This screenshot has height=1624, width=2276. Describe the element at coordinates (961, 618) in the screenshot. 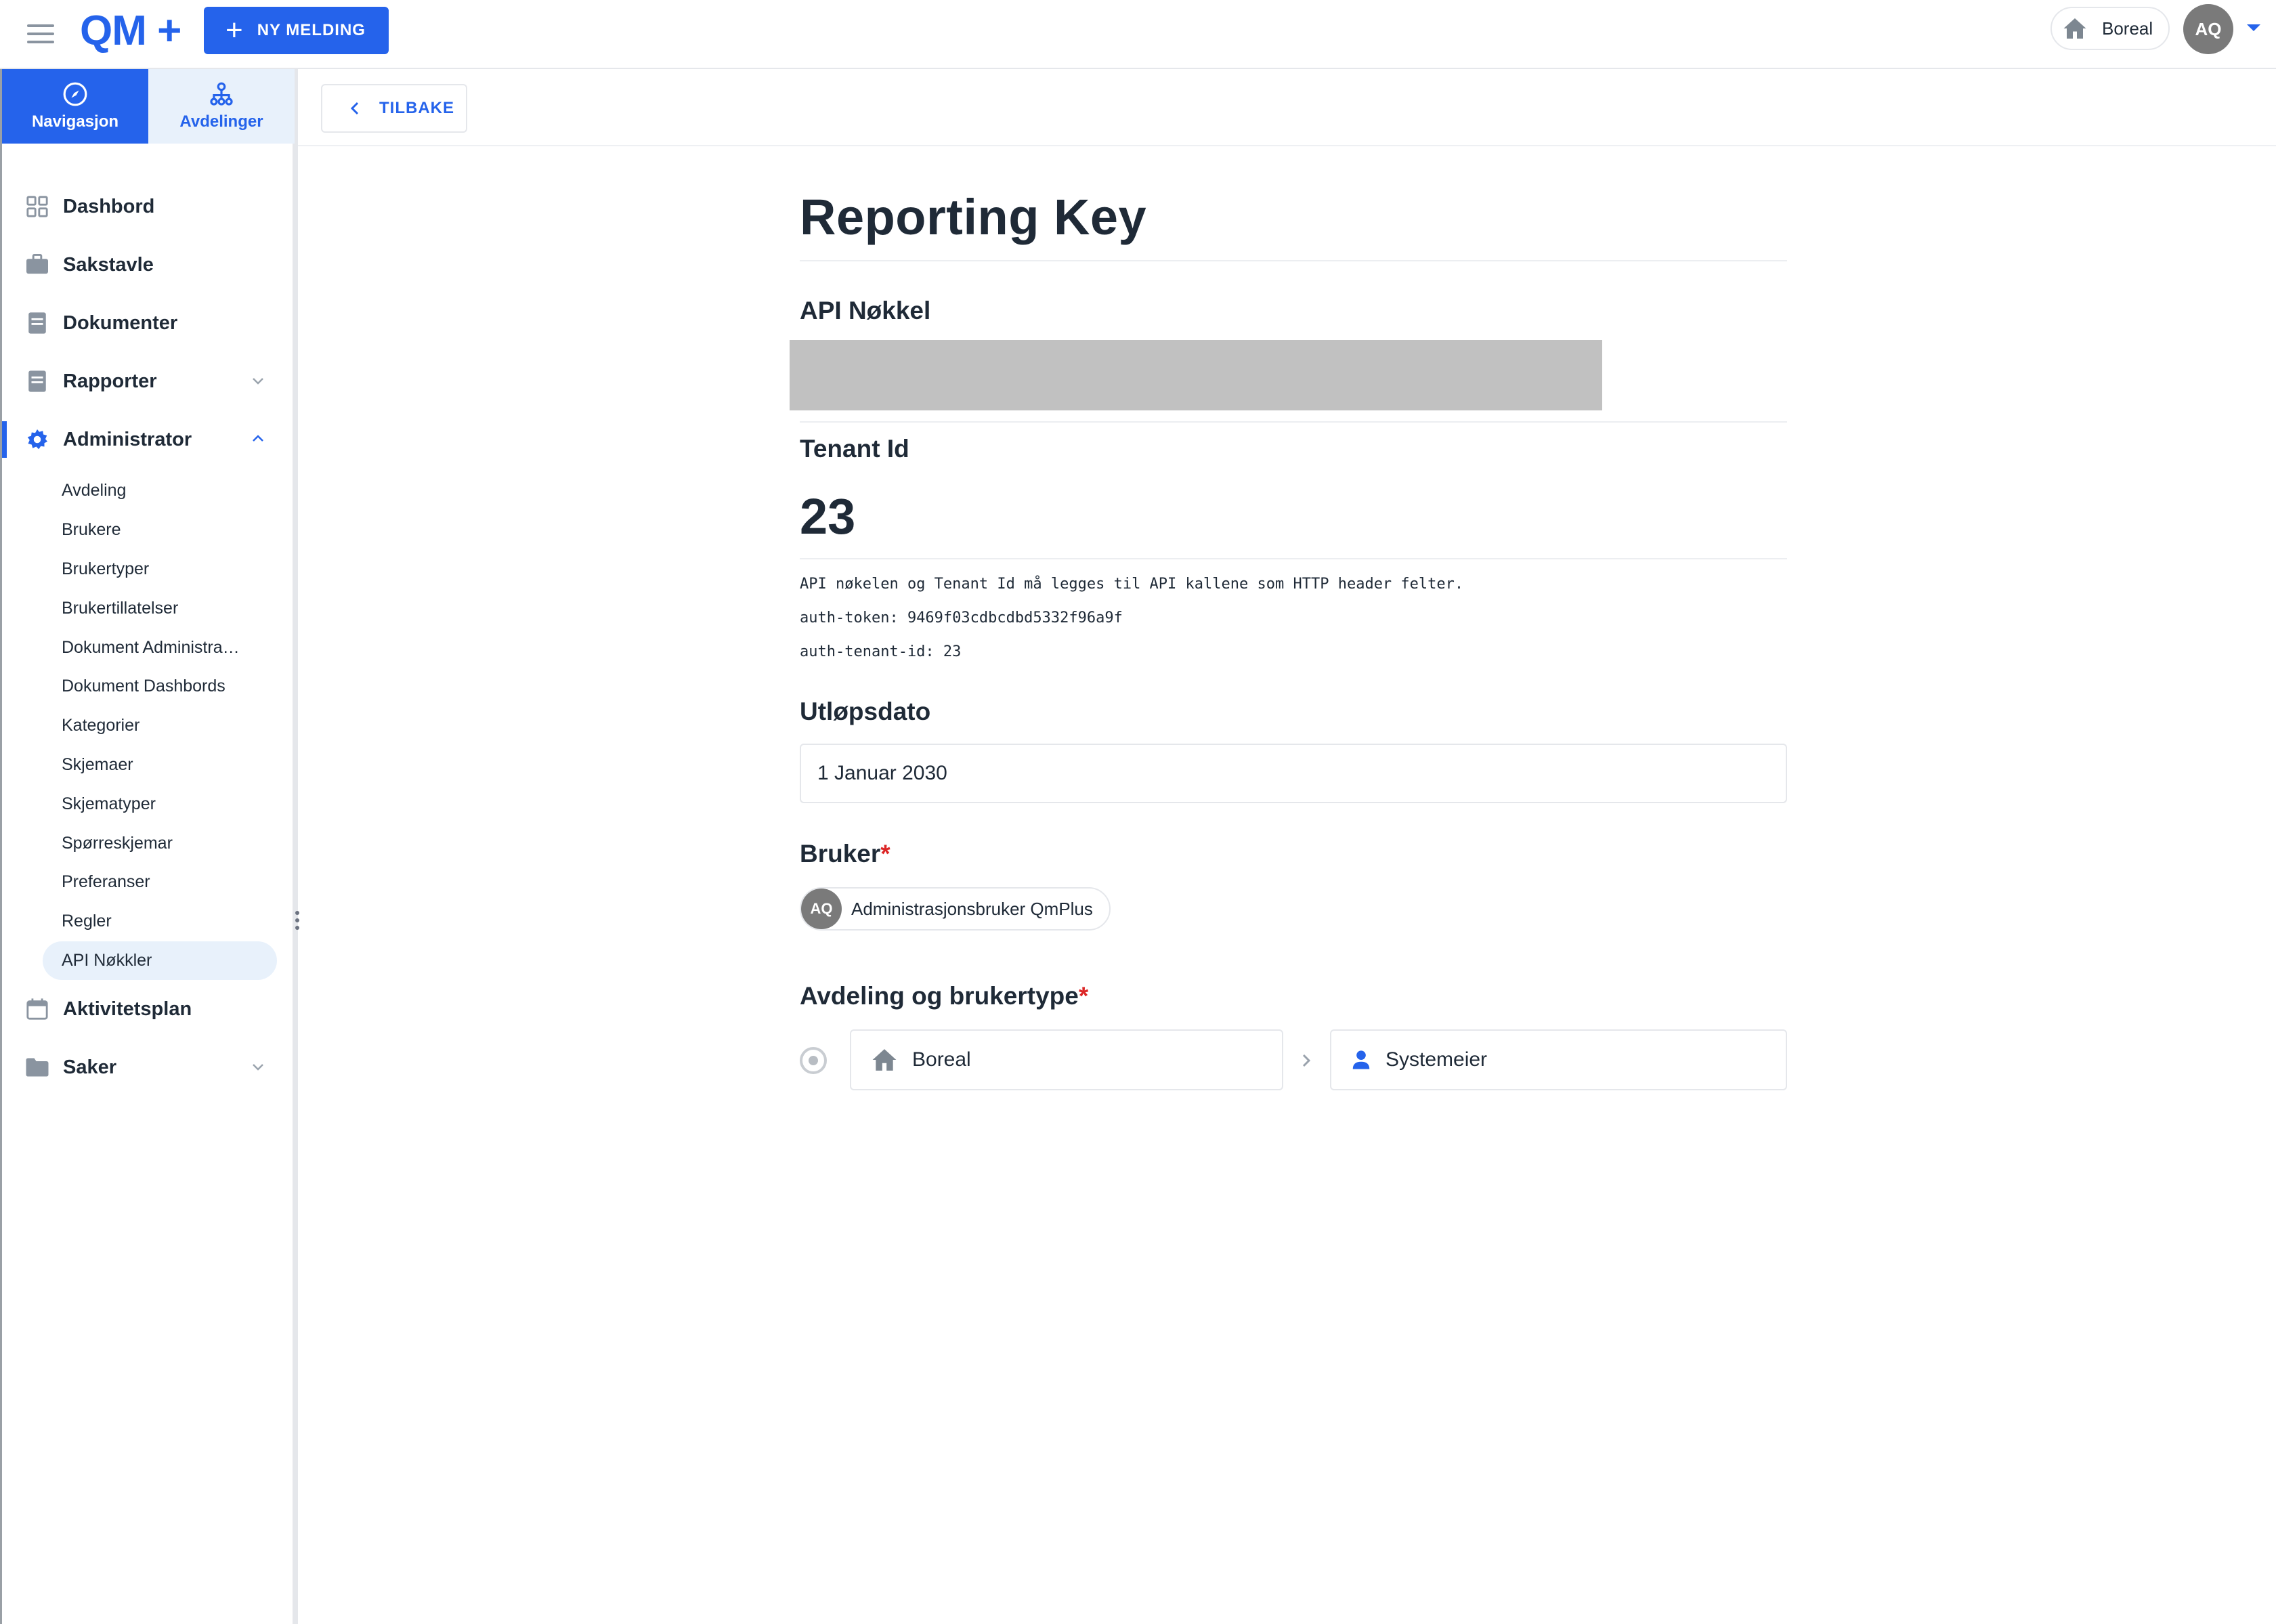

I see `auth-token-text: auth-token: 9469f03cdbcdbd5332f96a9f` at that location.